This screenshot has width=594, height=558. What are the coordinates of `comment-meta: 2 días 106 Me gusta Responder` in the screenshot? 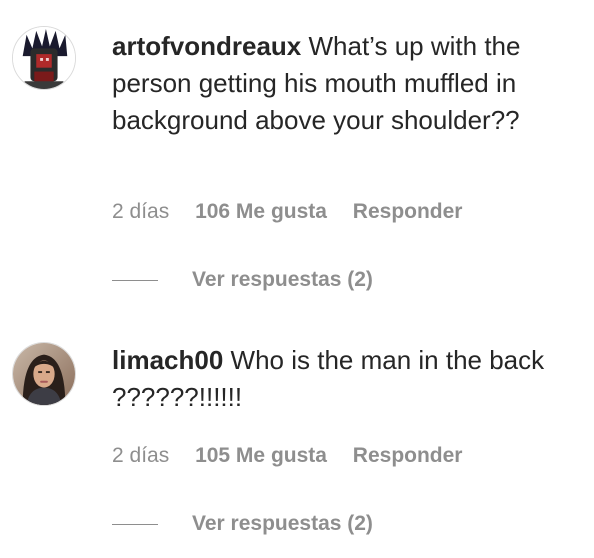 It's located at (297, 212).